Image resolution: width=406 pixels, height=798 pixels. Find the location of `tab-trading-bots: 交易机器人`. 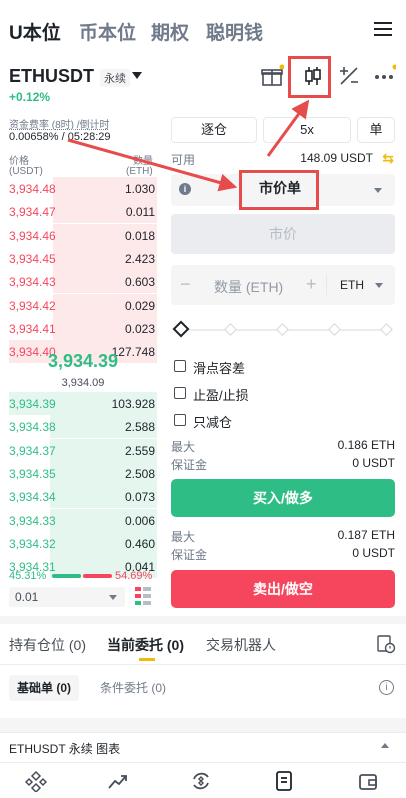

tab-trading-bots: 交易机器人 is located at coordinates (241, 645).